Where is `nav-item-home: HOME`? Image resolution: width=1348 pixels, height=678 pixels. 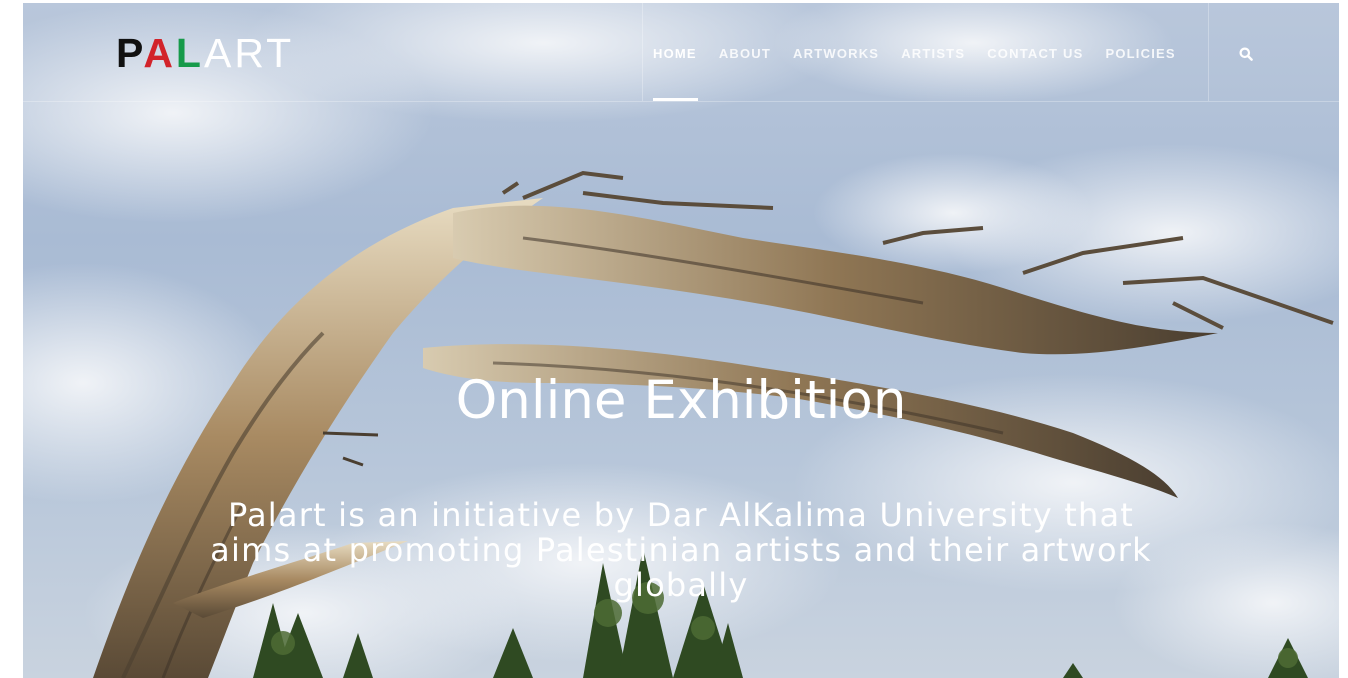
nav-item-home: HOME is located at coordinates (675, 56).